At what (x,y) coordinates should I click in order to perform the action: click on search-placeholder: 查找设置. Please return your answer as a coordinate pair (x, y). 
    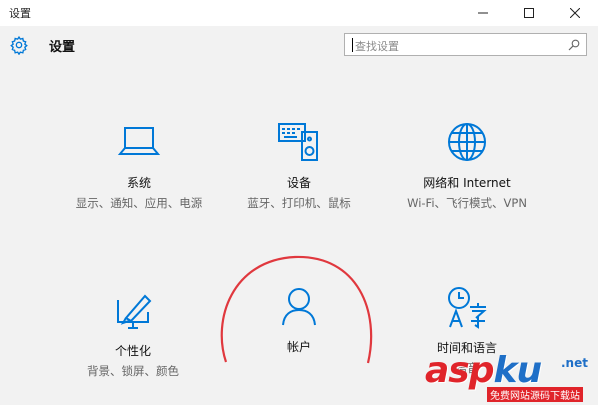
    Looking at the image, I should click on (377, 46).